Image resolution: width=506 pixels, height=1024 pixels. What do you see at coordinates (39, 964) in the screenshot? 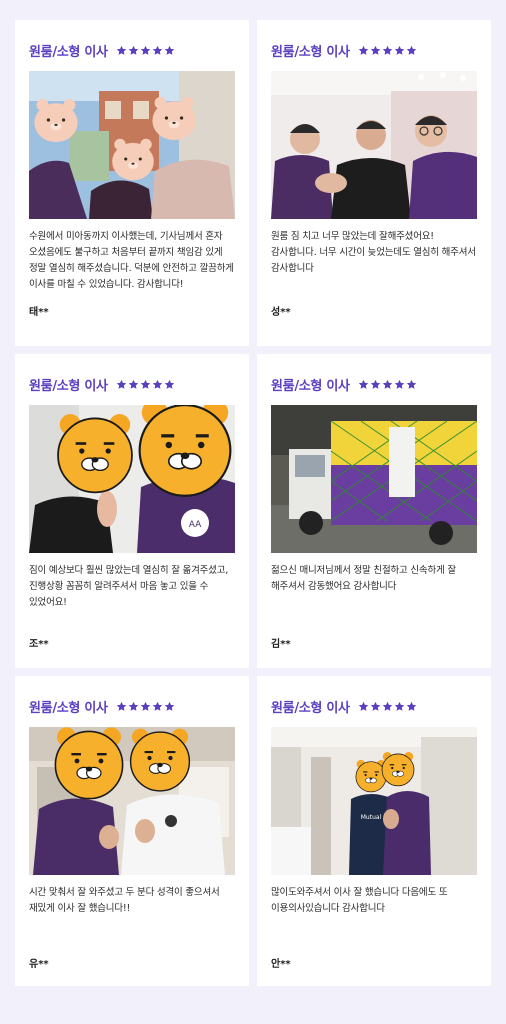
I see `review-author: 유**` at bounding box center [39, 964].